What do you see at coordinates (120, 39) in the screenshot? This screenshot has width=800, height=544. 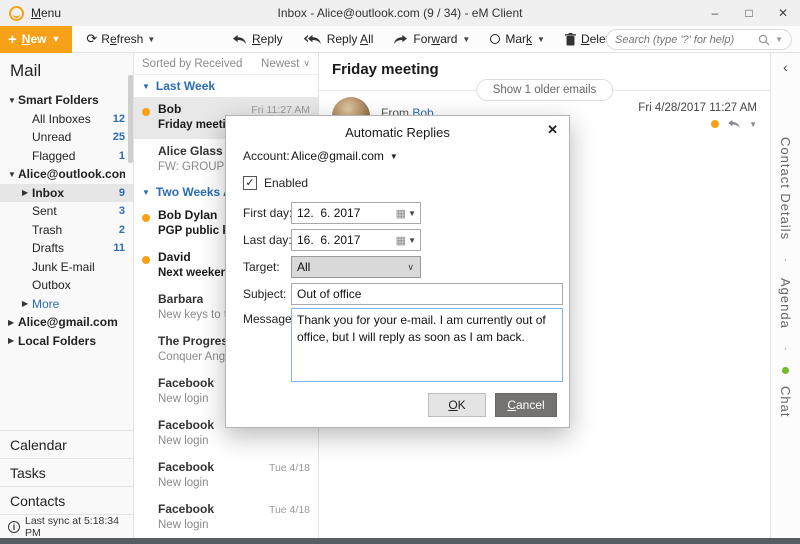 I see `refresh-button: ⟳ Refresh ▼` at bounding box center [120, 39].